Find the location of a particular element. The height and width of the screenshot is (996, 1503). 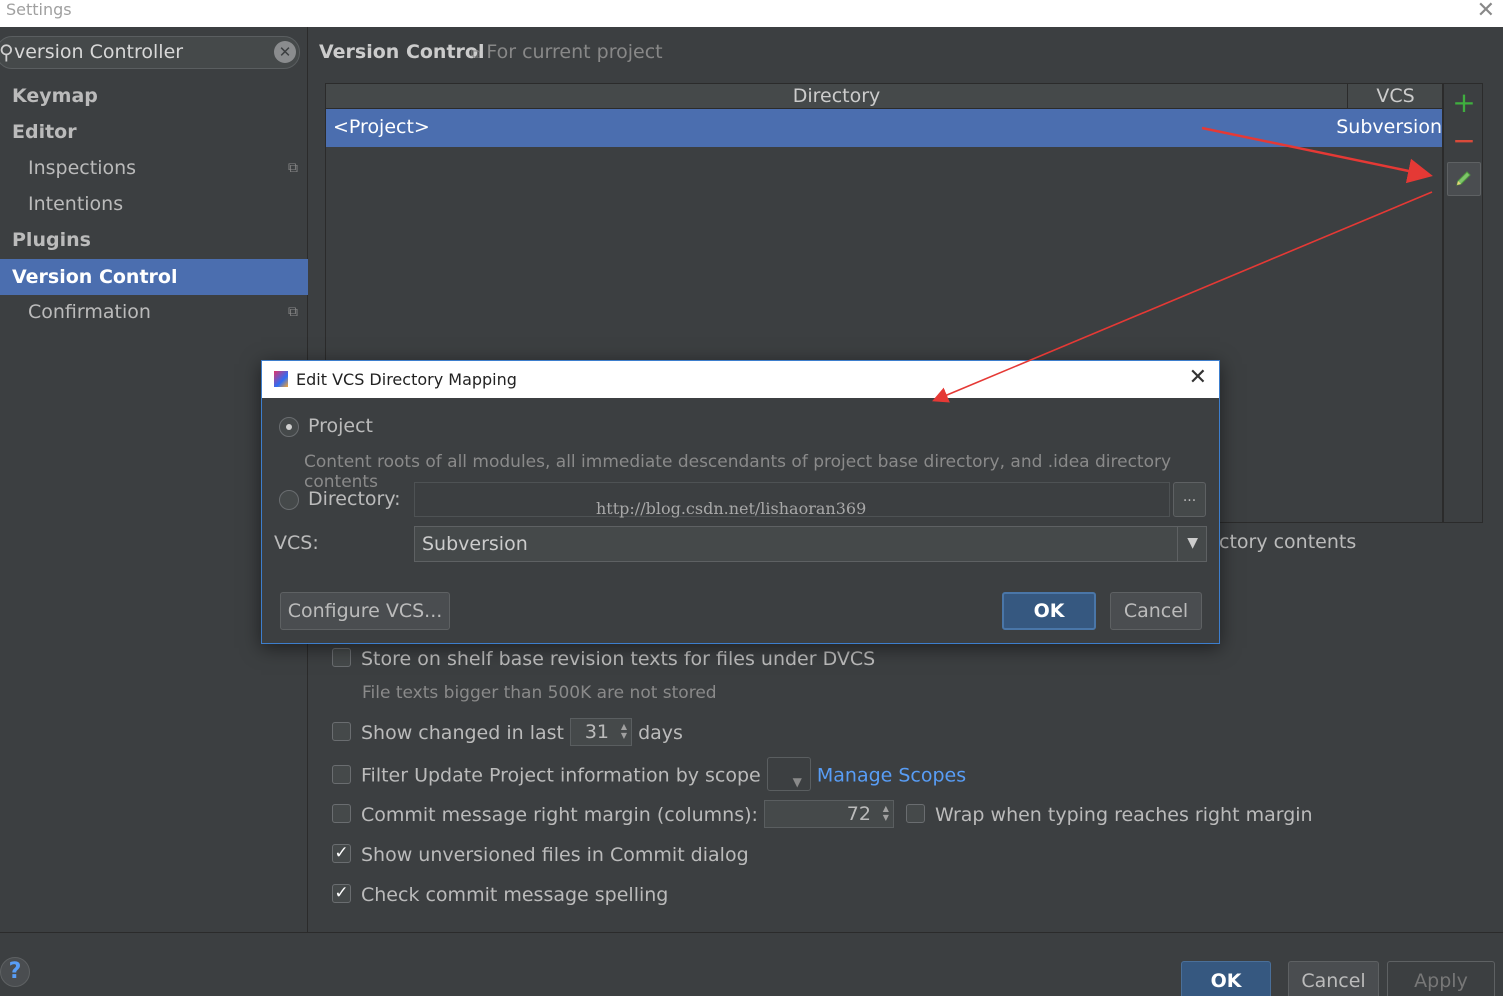

sidebar-item-label: Inspections is located at coordinates (82, 168).